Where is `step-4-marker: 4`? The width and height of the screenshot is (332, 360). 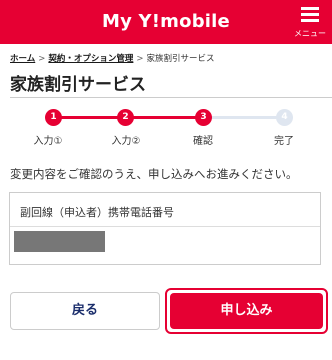 step-4-marker: 4 is located at coordinates (284, 117).